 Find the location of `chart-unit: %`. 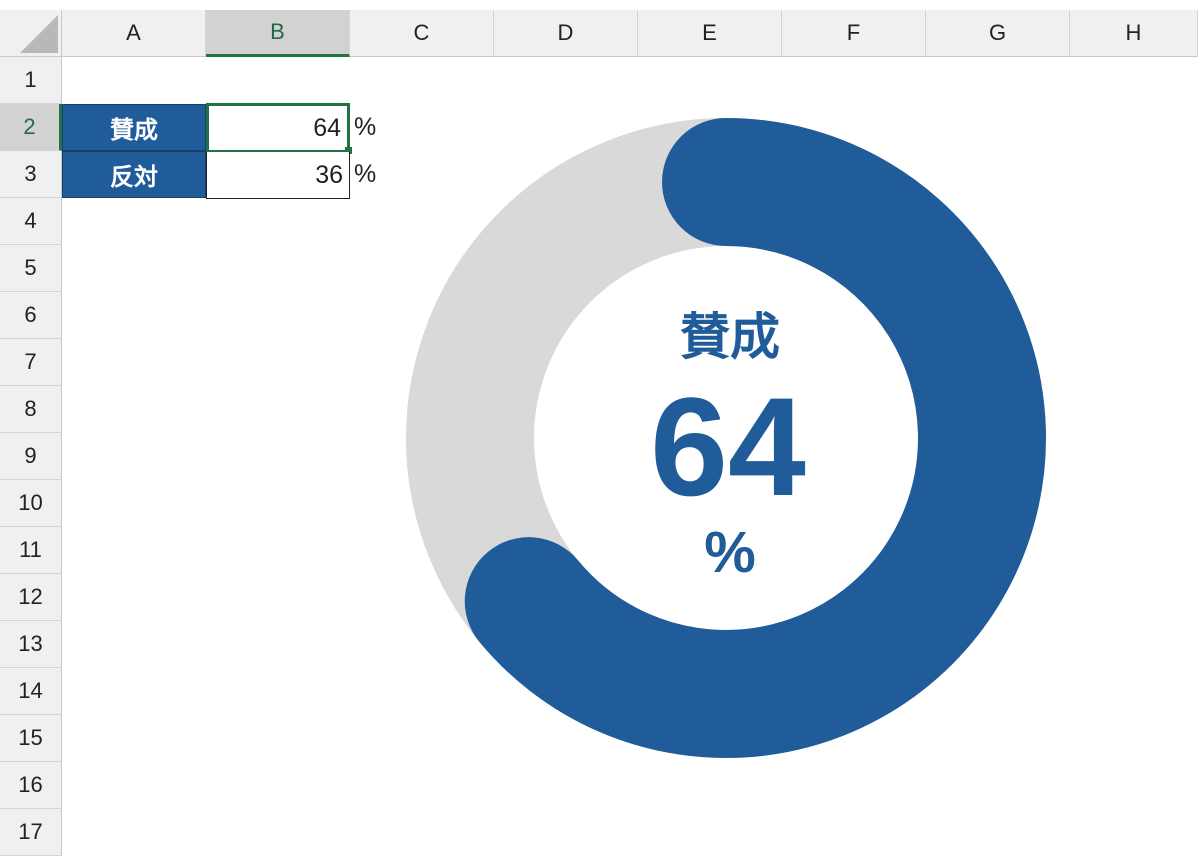

chart-unit: % is located at coordinates (730, 552).